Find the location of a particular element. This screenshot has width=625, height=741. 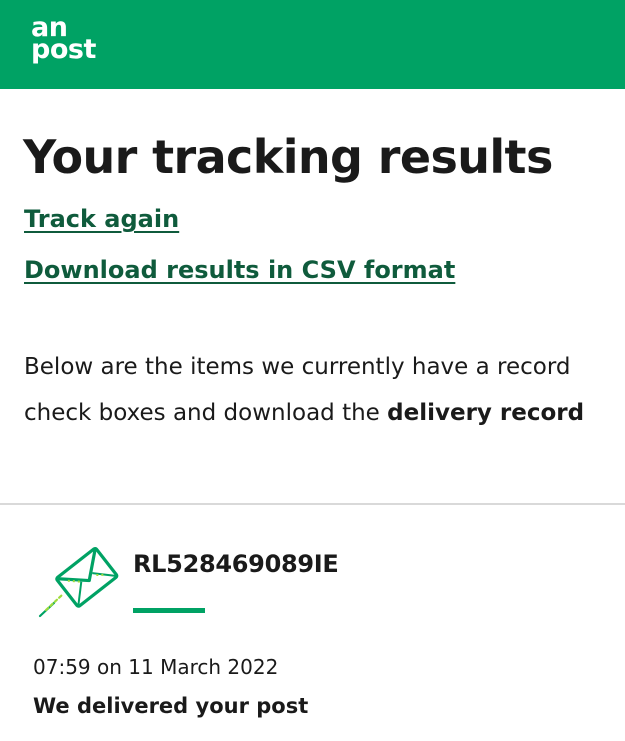

an-post-logo: an post is located at coordinates (71, 43).